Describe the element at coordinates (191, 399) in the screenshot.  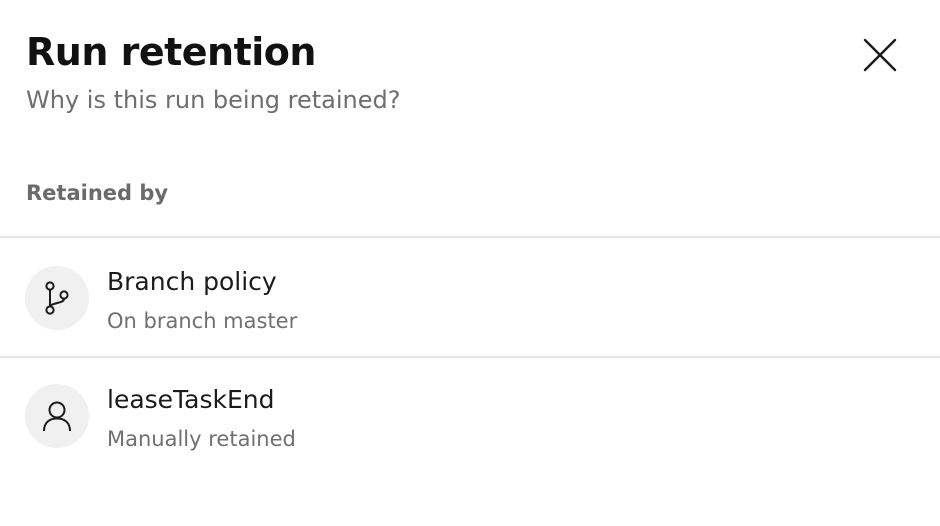
I see `list-item-title: leaseTaskEnd` at that location.